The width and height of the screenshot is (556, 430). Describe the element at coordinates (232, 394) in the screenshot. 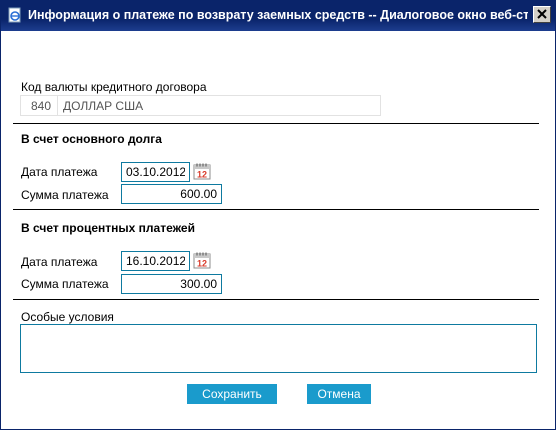

I see `save-button: Сохранить` at that location.